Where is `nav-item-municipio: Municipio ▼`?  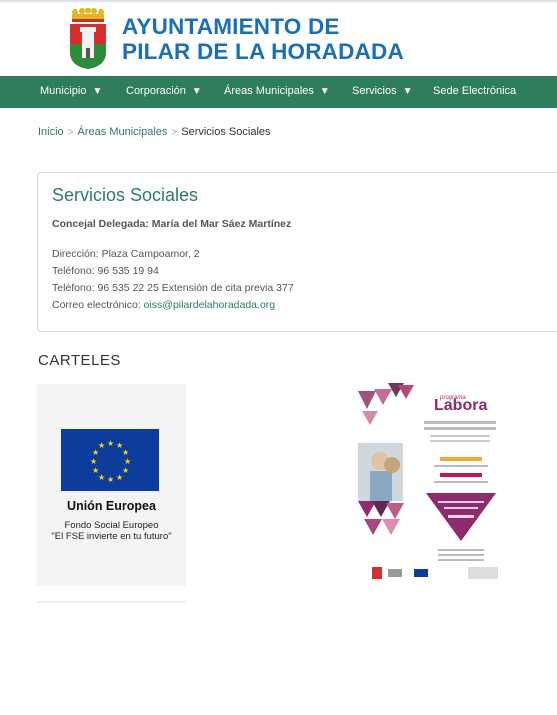
nav-item-municipio: Municipio ▼ is located at coordinates (71, 92).